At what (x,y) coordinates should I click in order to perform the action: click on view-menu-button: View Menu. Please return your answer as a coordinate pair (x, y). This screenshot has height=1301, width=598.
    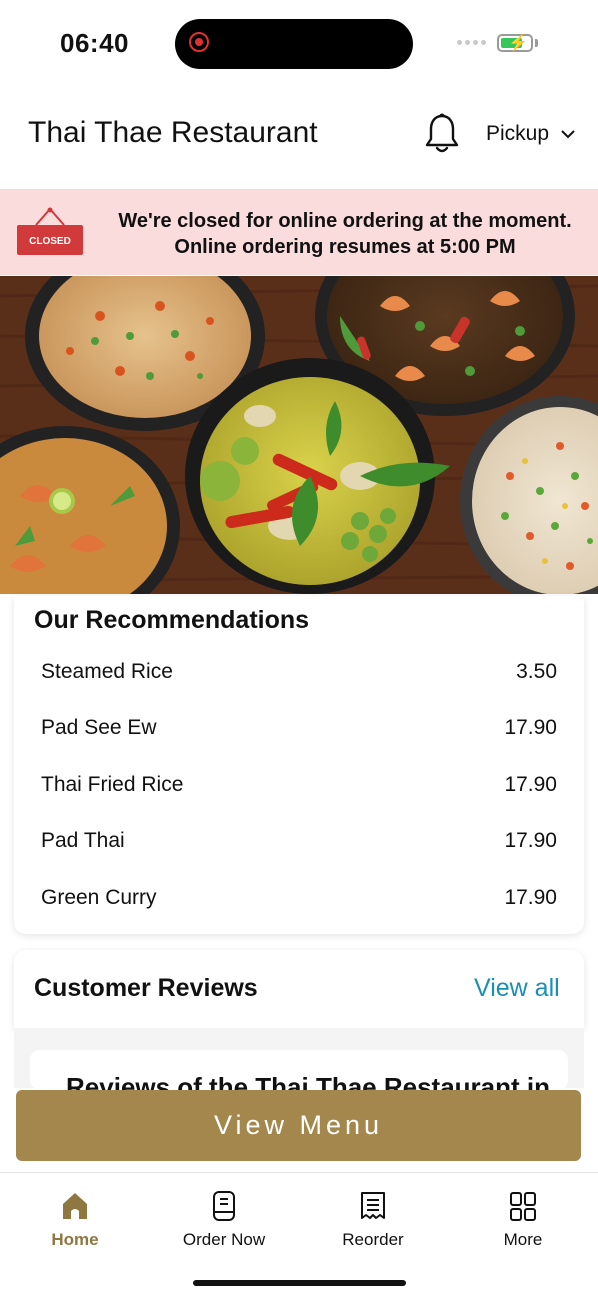
    Looking at the image, I should click on (298, 1125).